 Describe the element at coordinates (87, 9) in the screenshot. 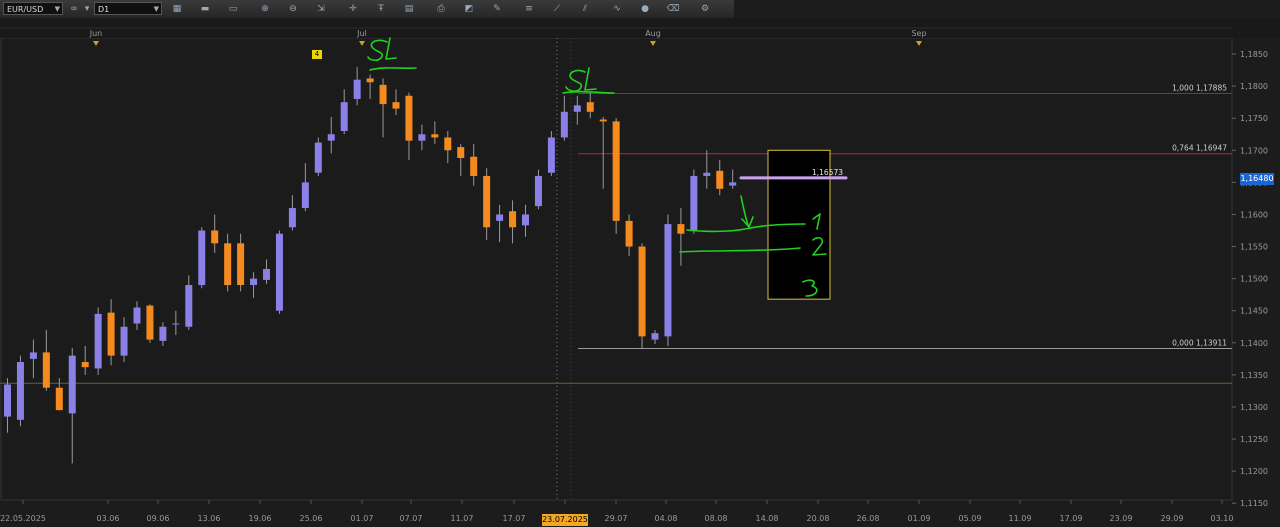

I see `chevron-down-icon: ▾` at that location.